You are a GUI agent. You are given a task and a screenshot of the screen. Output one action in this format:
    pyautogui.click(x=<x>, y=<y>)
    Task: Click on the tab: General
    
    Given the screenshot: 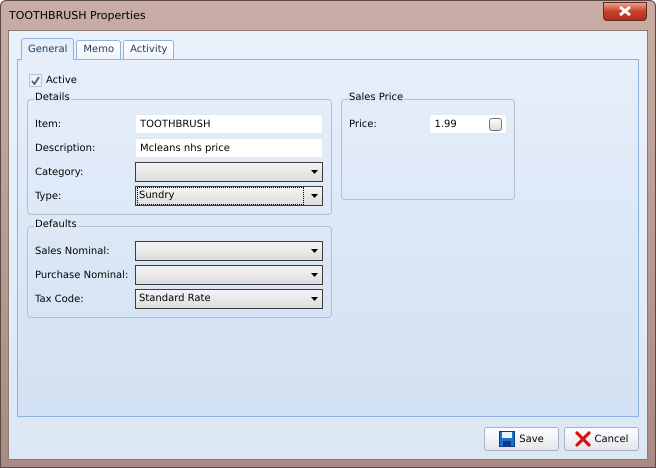 What is the action you would take?
    pyautogui.click(x=47, y=49)
    